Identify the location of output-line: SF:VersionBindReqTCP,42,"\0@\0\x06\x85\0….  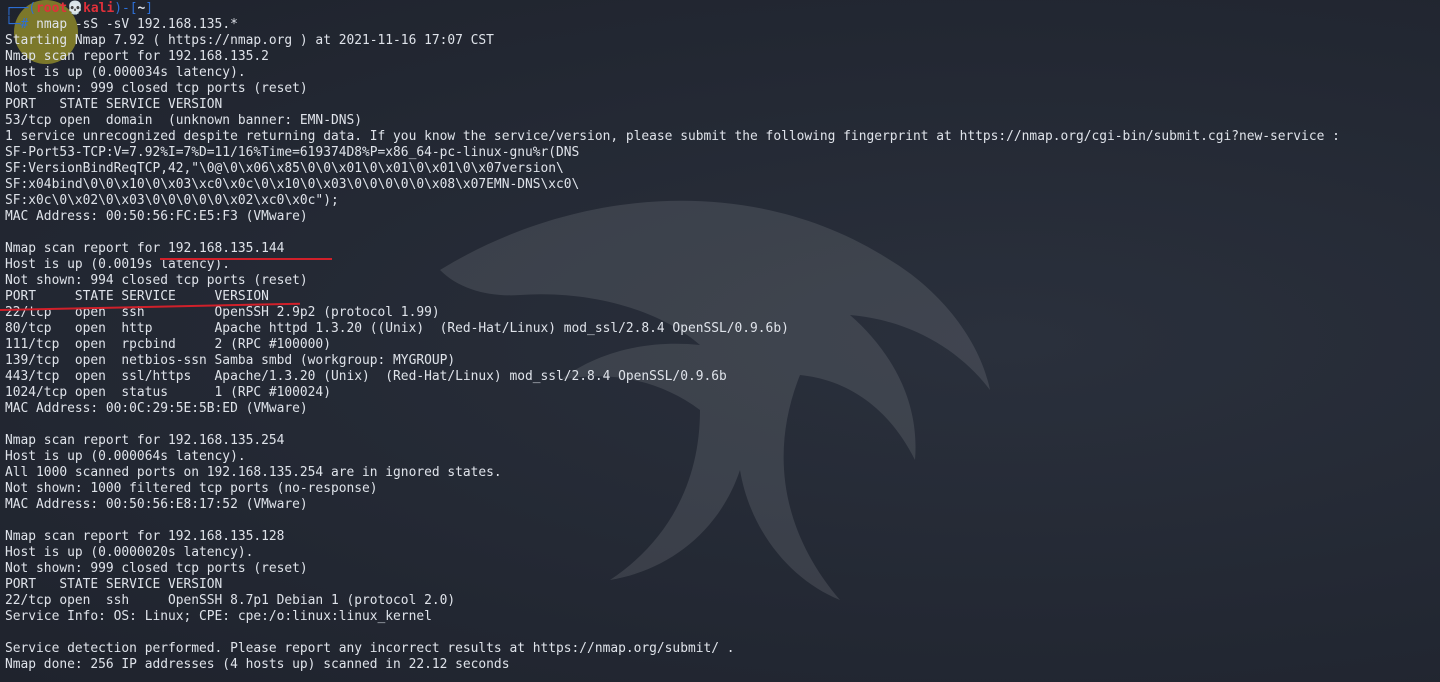
(284, 168).